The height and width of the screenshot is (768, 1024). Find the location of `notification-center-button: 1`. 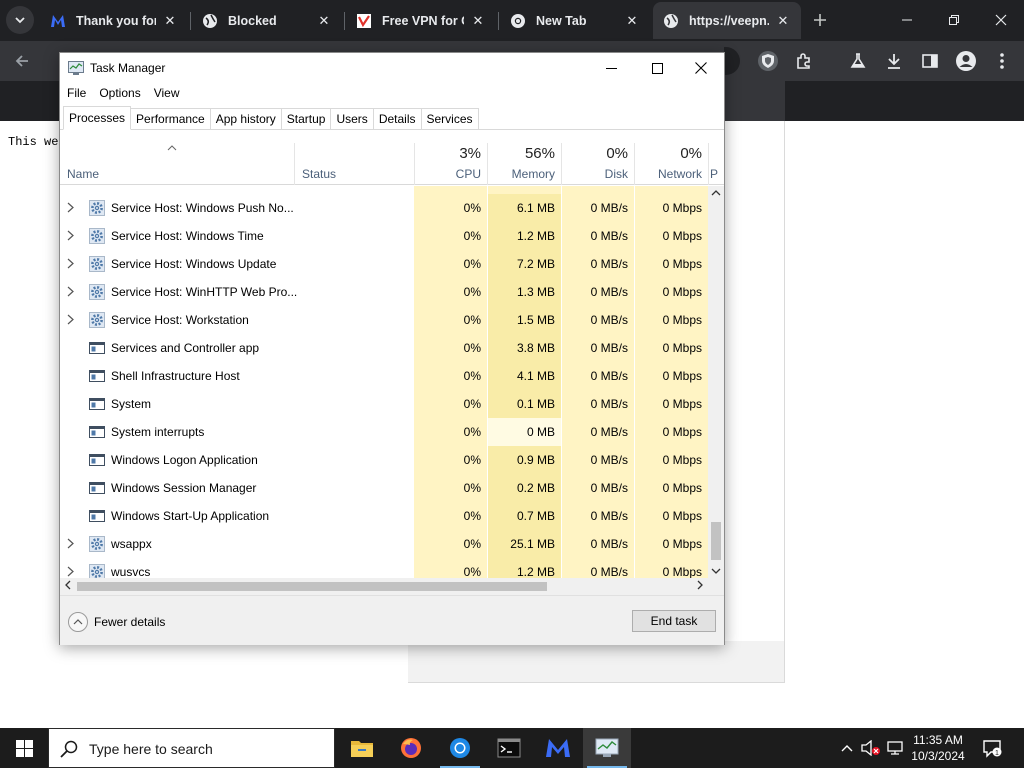

notification-center-button: 1 is located at coordinates (992, 748).